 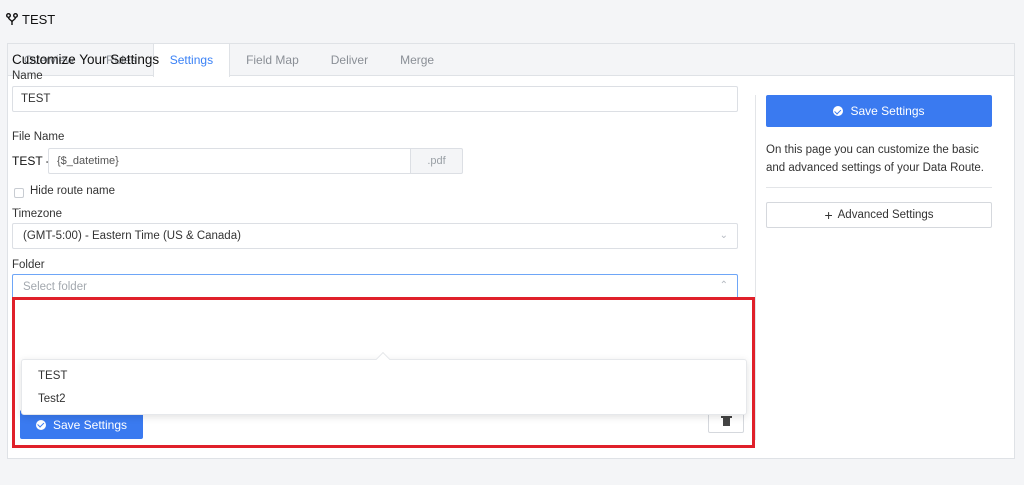 I want to click on timezone-label: Timezone, so click(x=37, y=214).